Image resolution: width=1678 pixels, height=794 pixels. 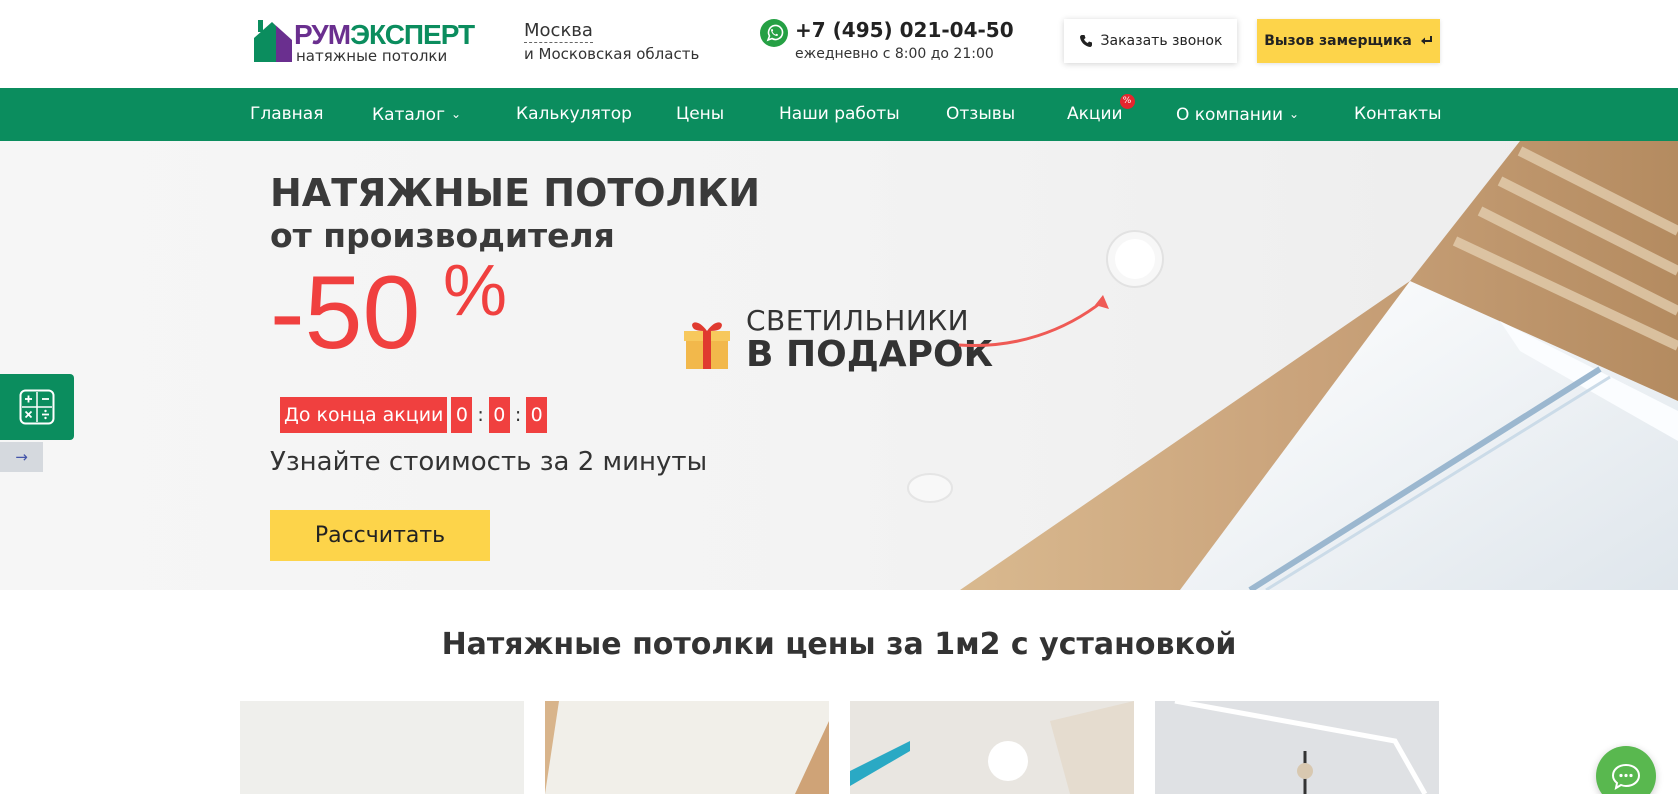 I want to click on hero-subtitle: от производителя, so click(x=442, y=235).